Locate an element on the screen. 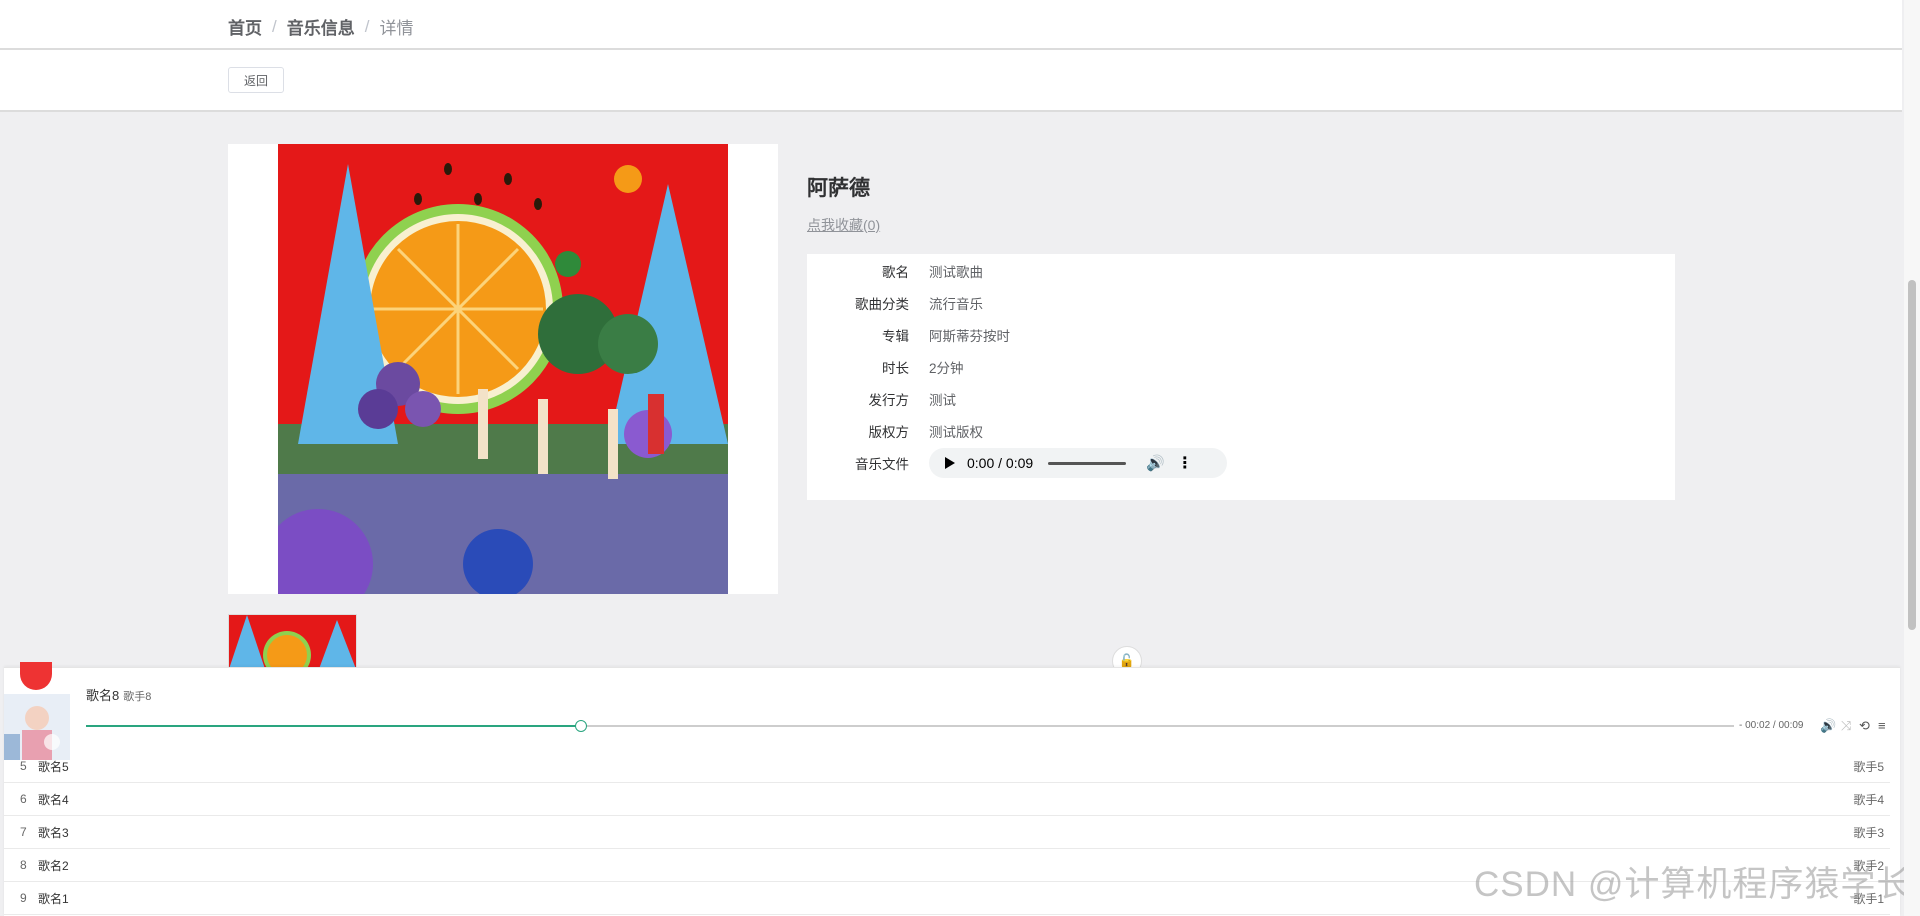  playlist-artist: 歌手1 is located at coordinates (1868, 898).